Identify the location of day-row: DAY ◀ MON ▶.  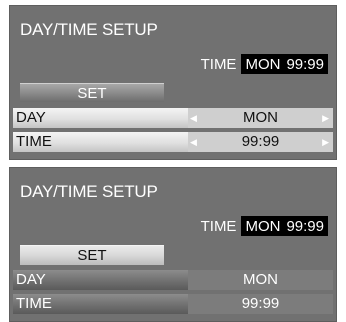
(173, 118).